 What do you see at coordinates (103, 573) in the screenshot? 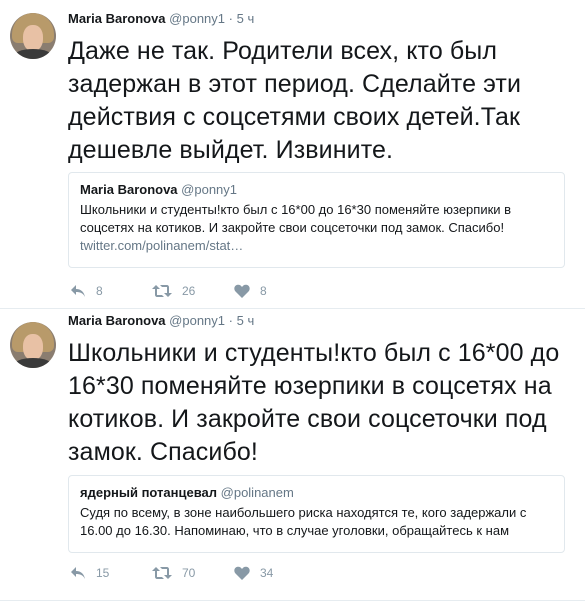
I see `reply-count: 15` at bounding box center [103, 573].